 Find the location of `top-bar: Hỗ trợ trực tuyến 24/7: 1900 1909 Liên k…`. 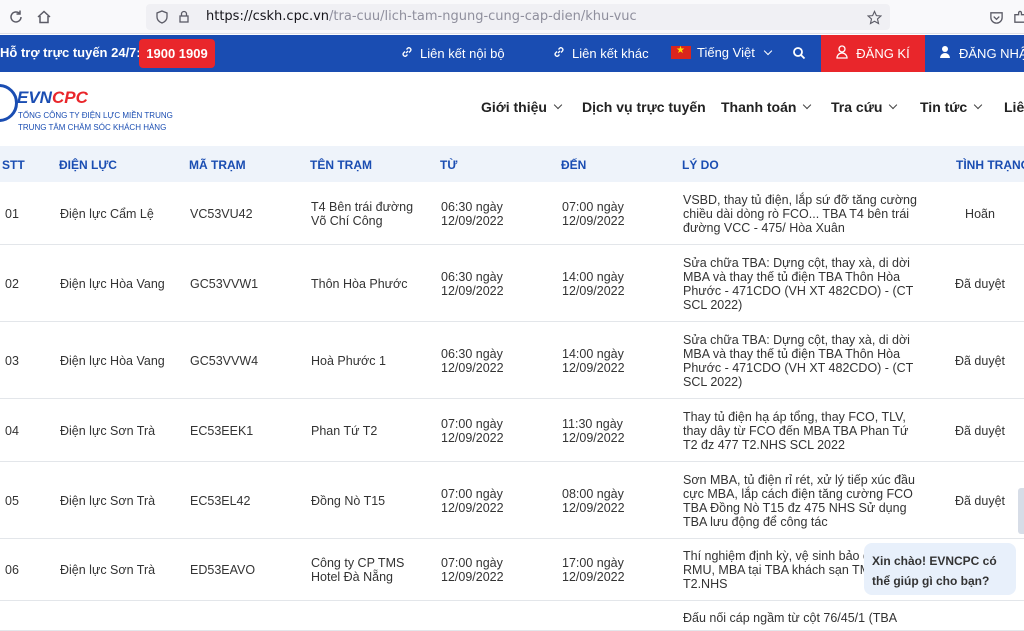

top-bar: Hỗ trợ trực tuyến 24/7: 1900 1909 Liên k… is located at coordinates (512, 53).